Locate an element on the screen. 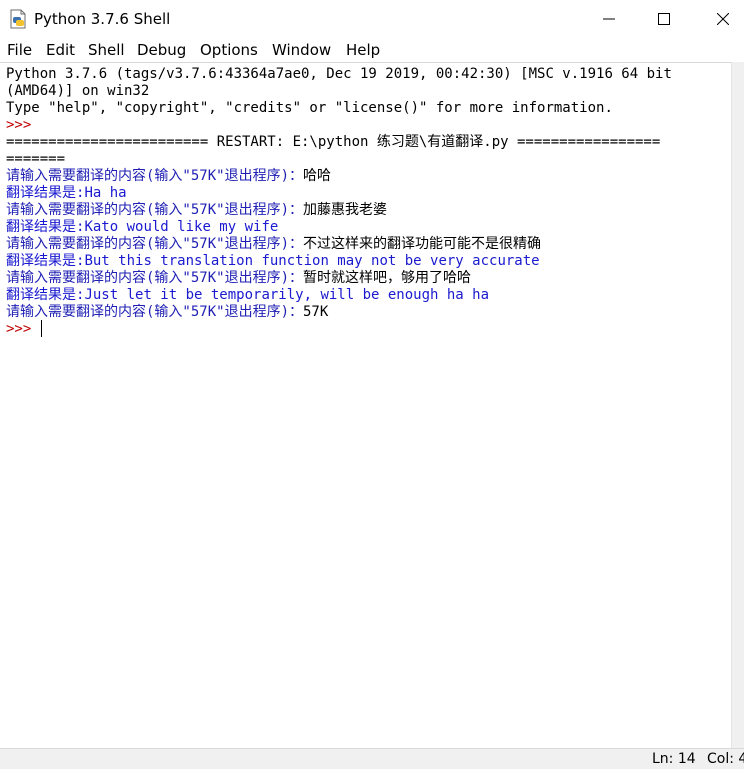 This screenshot has height=769, width=744. user-input: 加藤惠我老婆 is located at coordinates (345, 210).